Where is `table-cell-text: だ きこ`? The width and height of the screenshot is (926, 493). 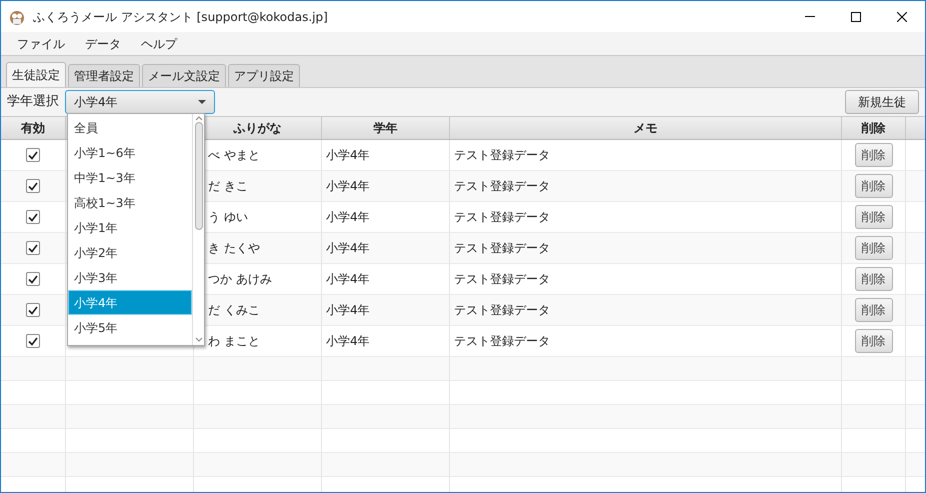
table-cell-text: だ きこ is located at coordinates (228, 186).